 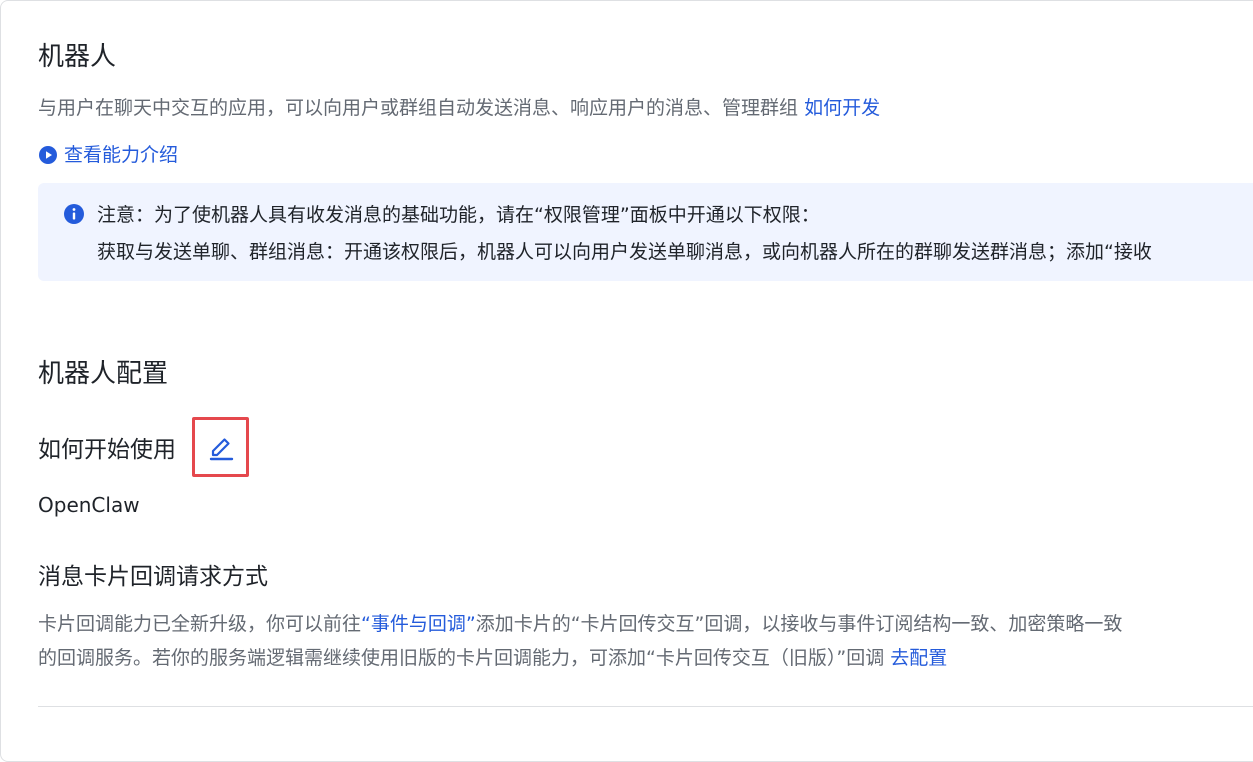 I want to click on edit-highlight-box, so click(x=220, y=447).